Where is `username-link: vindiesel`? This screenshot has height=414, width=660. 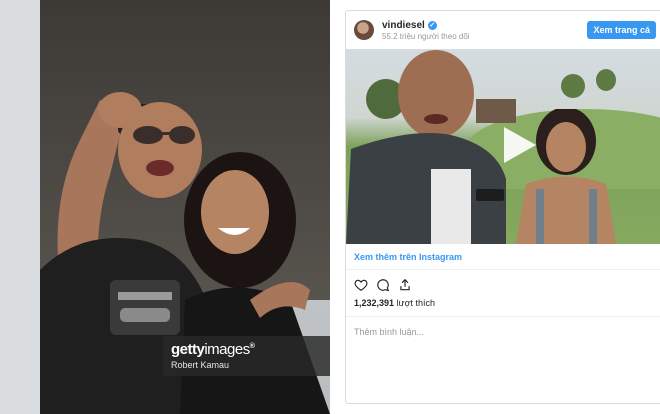
username-link: vindiesel is located at coordinates (403, 25).